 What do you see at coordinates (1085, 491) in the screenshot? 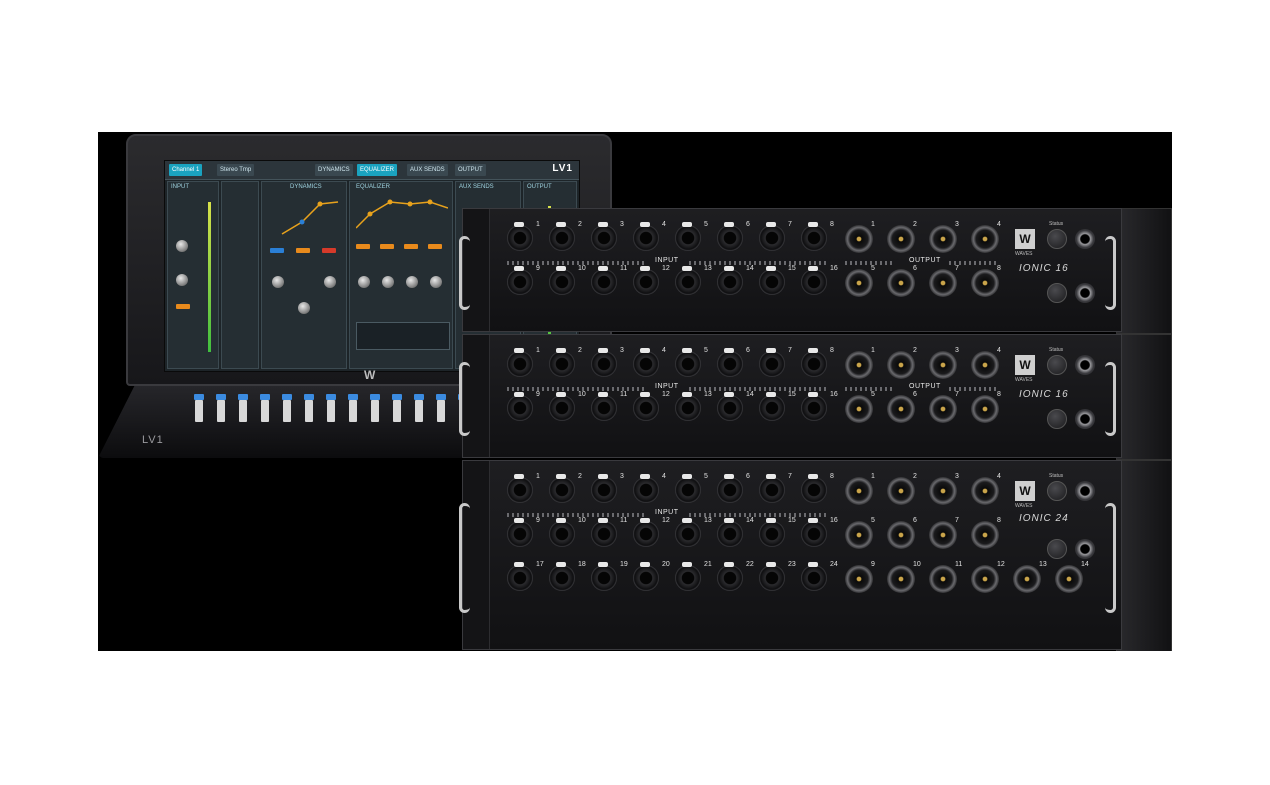
I see `talkback-jack` at bounding box center [1085, 491].